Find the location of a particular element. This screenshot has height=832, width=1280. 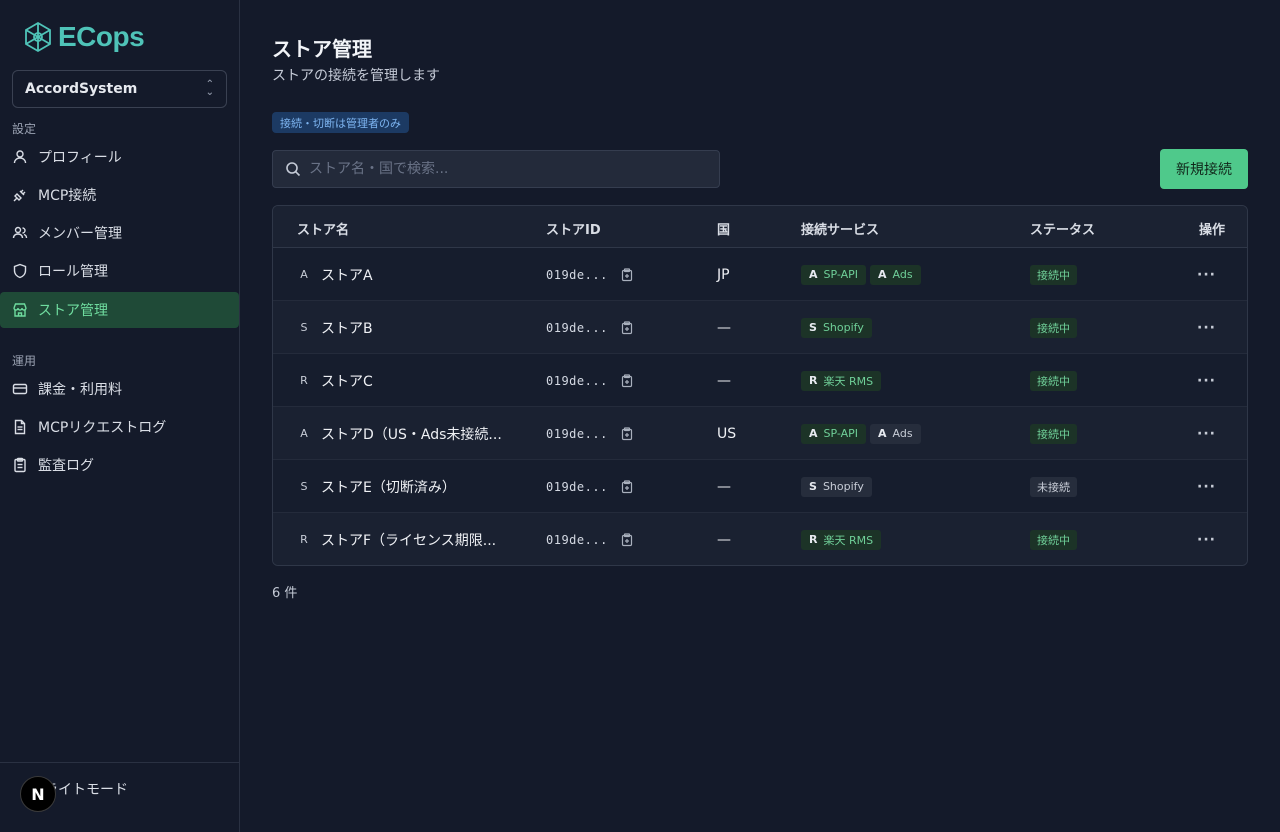

actions-cell: ··· is located at coordinates (1206, 274).